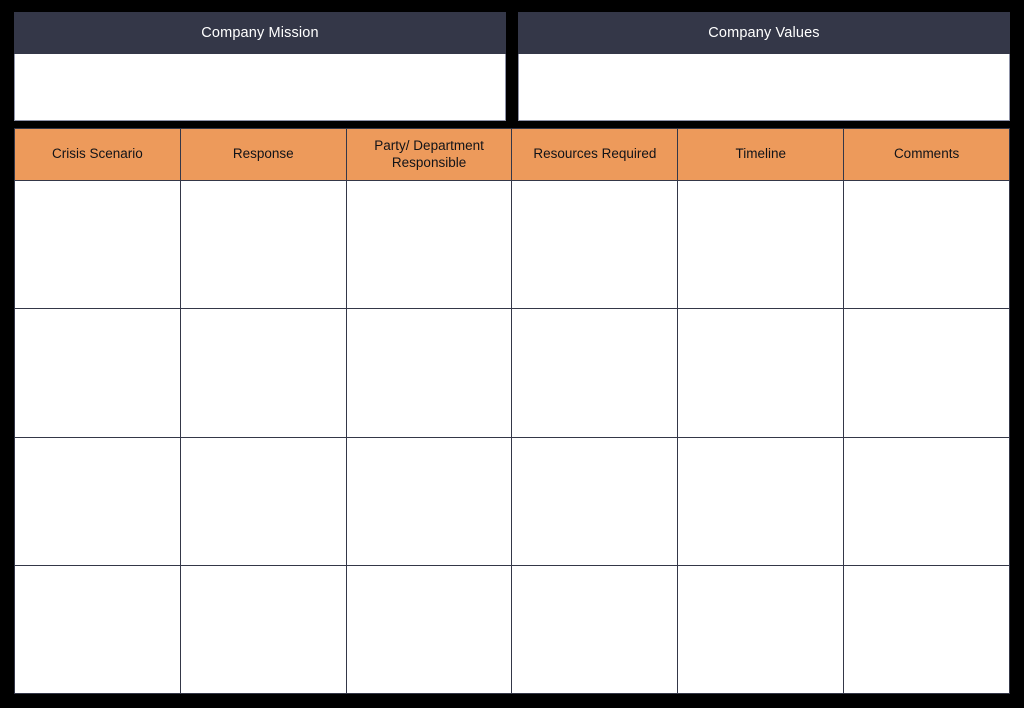 This screenshot has width=1024, height=708. Describe the element at coordinates (764, 33) in the screenshot. I see `panel-company-values-title: Company Values` at that location.